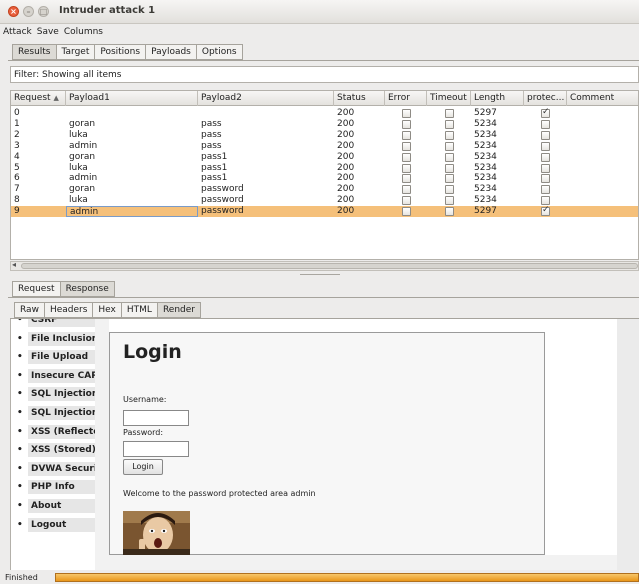  Describe the element at coordinates (324, 74) in the screenshot. I see `filter-bar: Filter: Showing all items` at that location.